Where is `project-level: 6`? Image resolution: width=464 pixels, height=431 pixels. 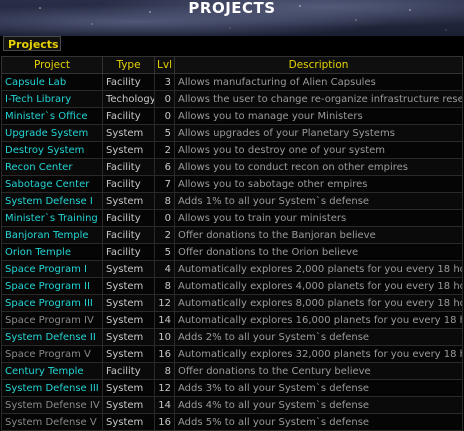 project-level: 6 is located at coordinates (164, 167).